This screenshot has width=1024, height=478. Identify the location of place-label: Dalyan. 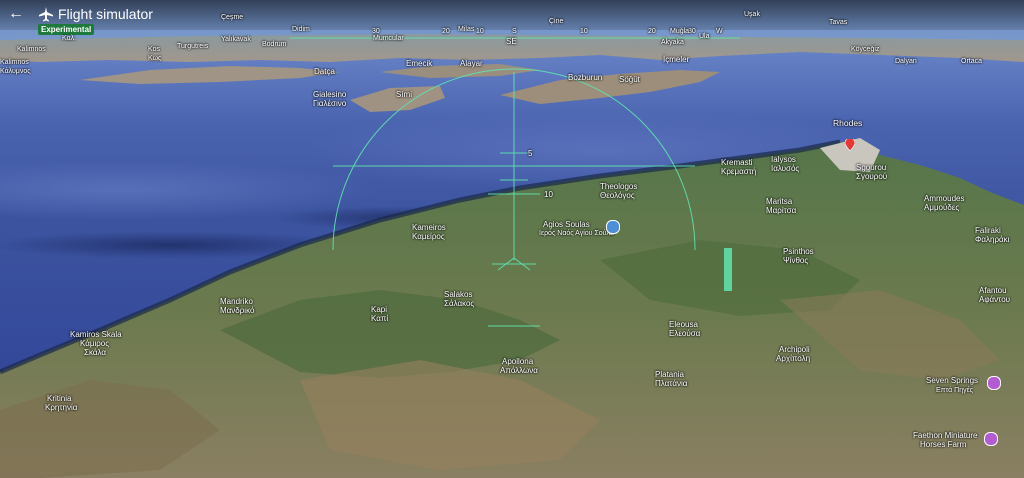
(906, 61).